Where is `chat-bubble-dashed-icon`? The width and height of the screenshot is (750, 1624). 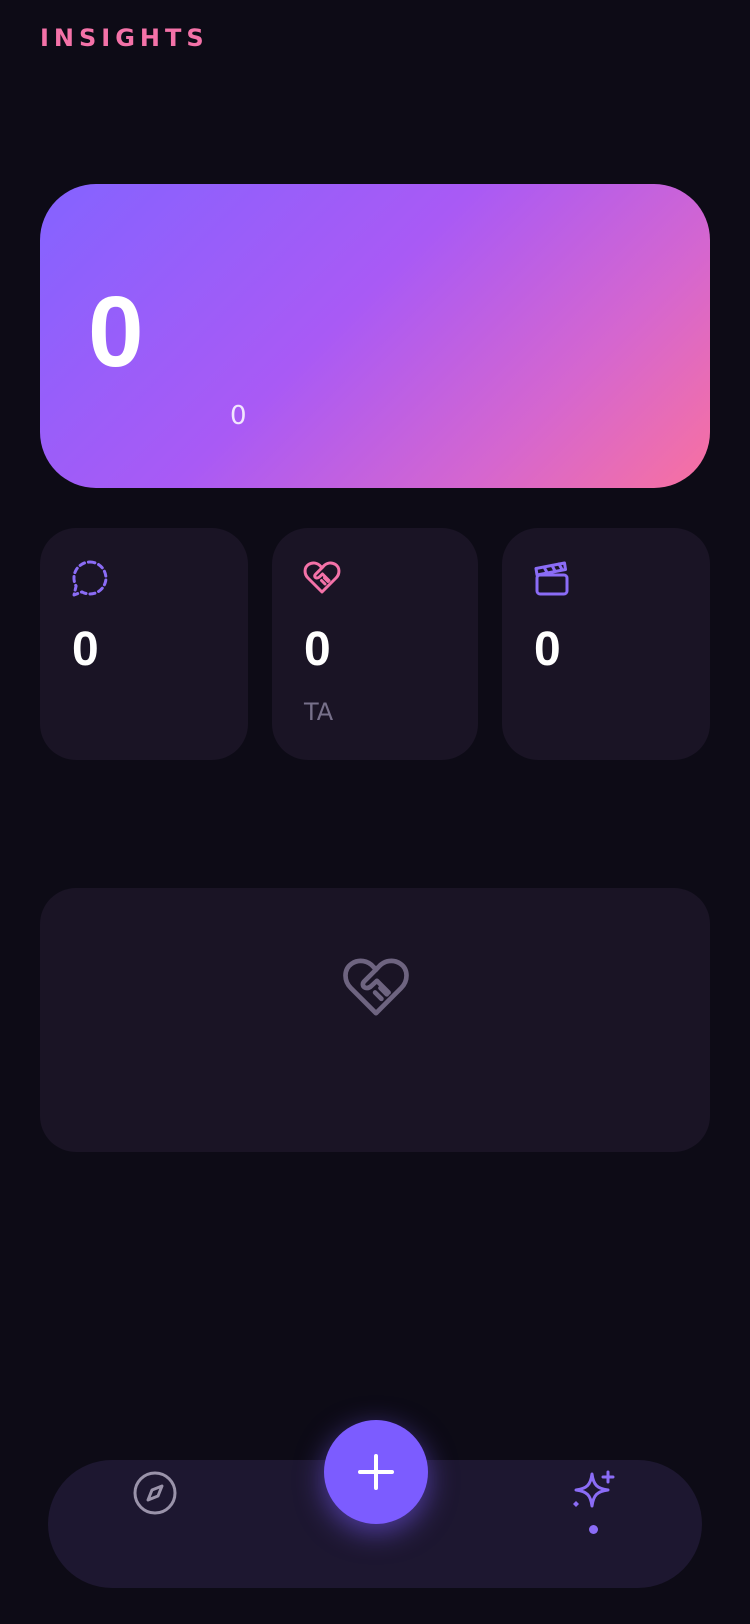
chat-bubble-dashed-icon is located at coordinates (90, 578).